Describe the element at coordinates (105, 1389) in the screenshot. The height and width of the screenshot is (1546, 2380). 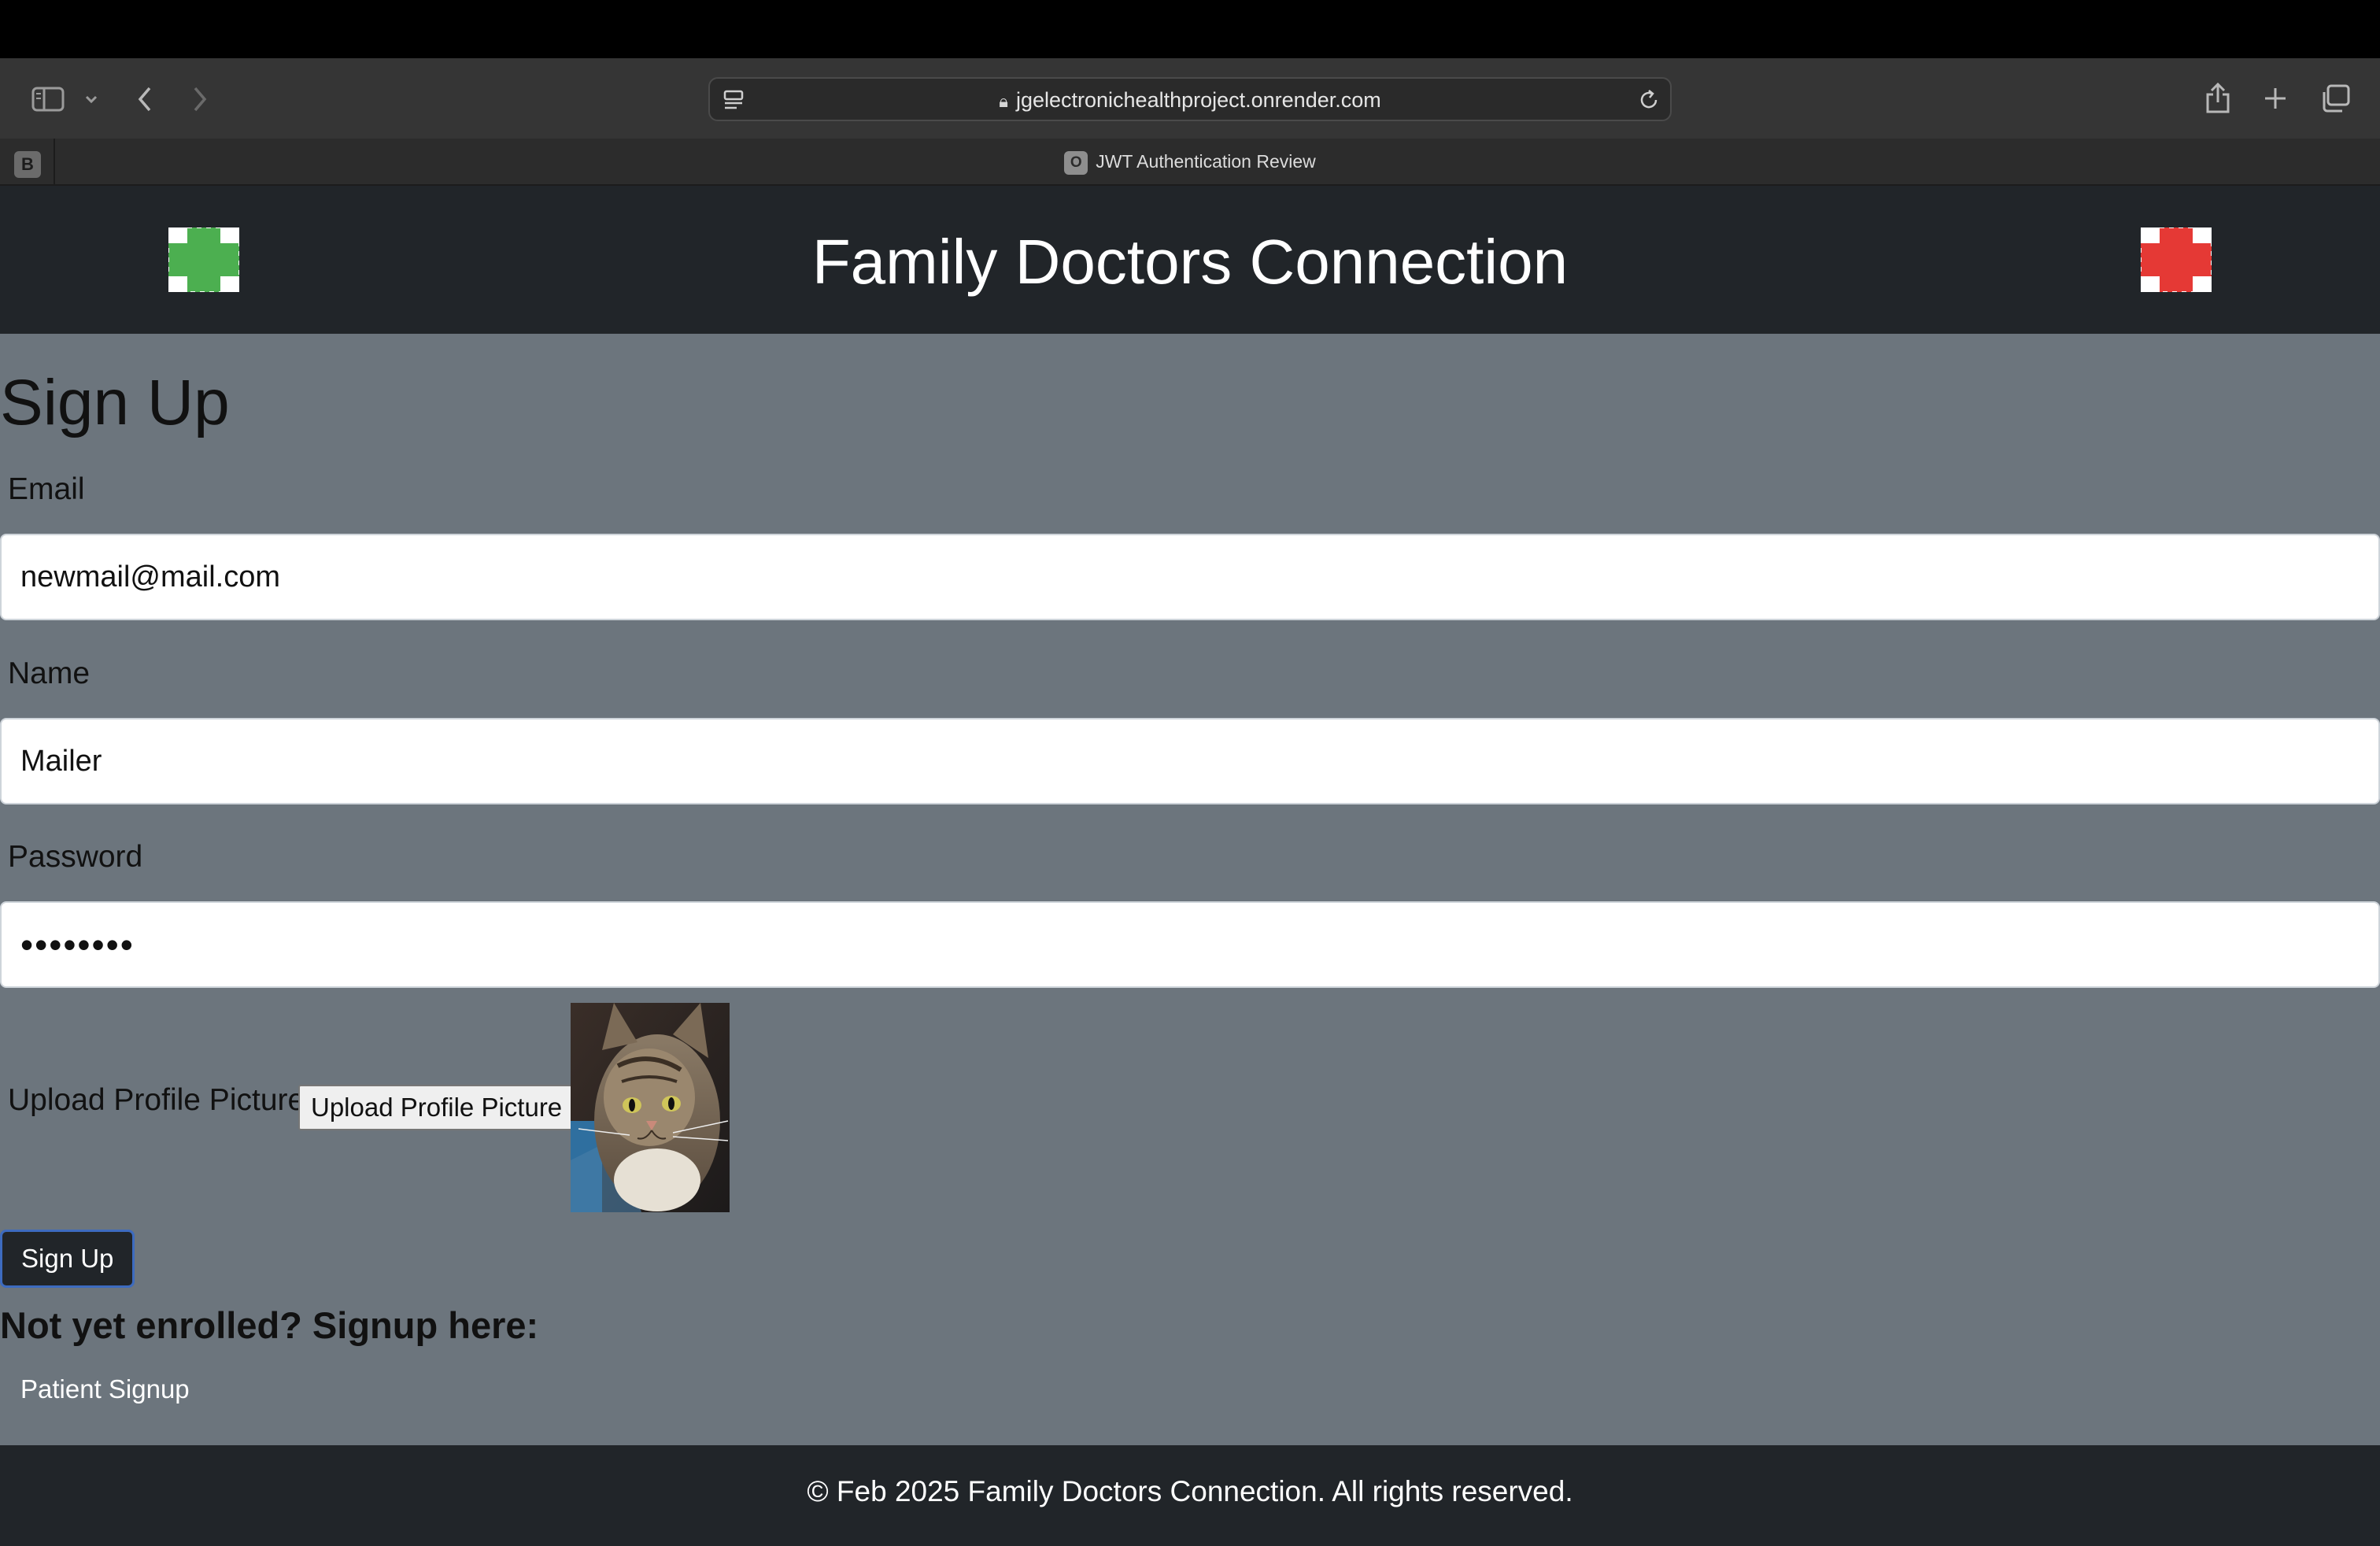
I see `patient-signup-link: Patient Signup` at that location.